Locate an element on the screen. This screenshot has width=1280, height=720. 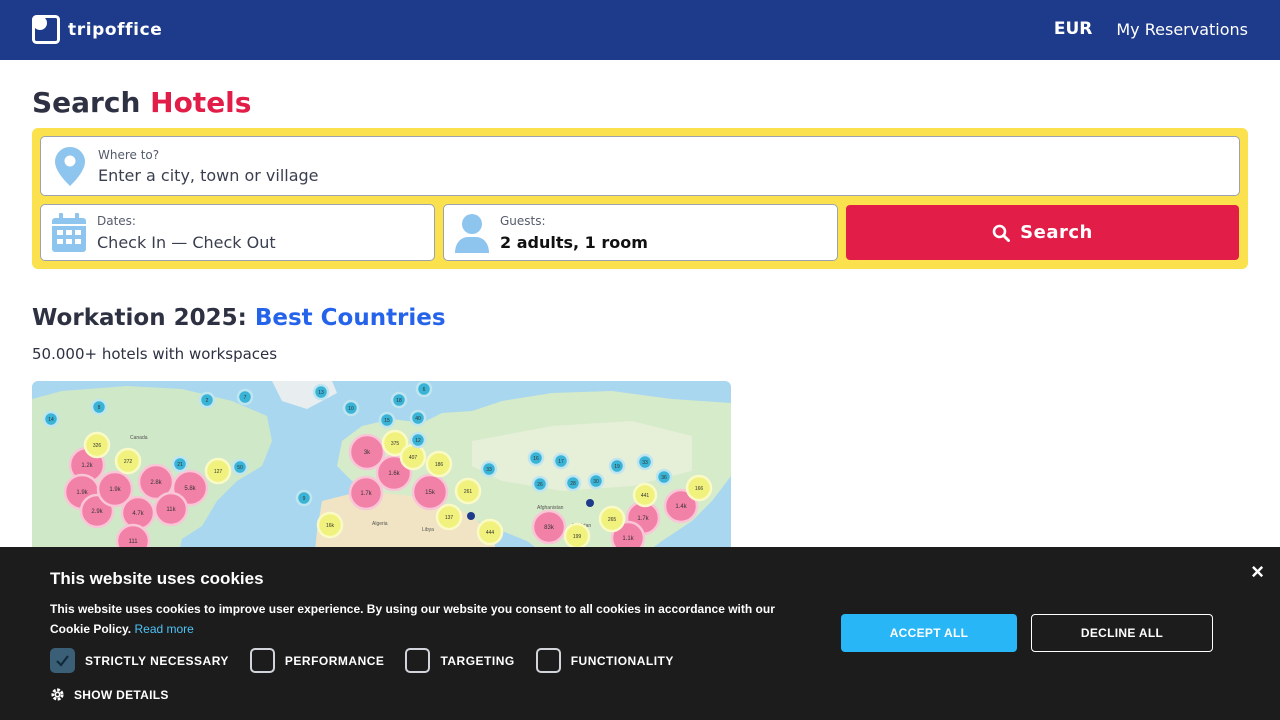
cluster-count: 21 is located at coordinates (180, 465).